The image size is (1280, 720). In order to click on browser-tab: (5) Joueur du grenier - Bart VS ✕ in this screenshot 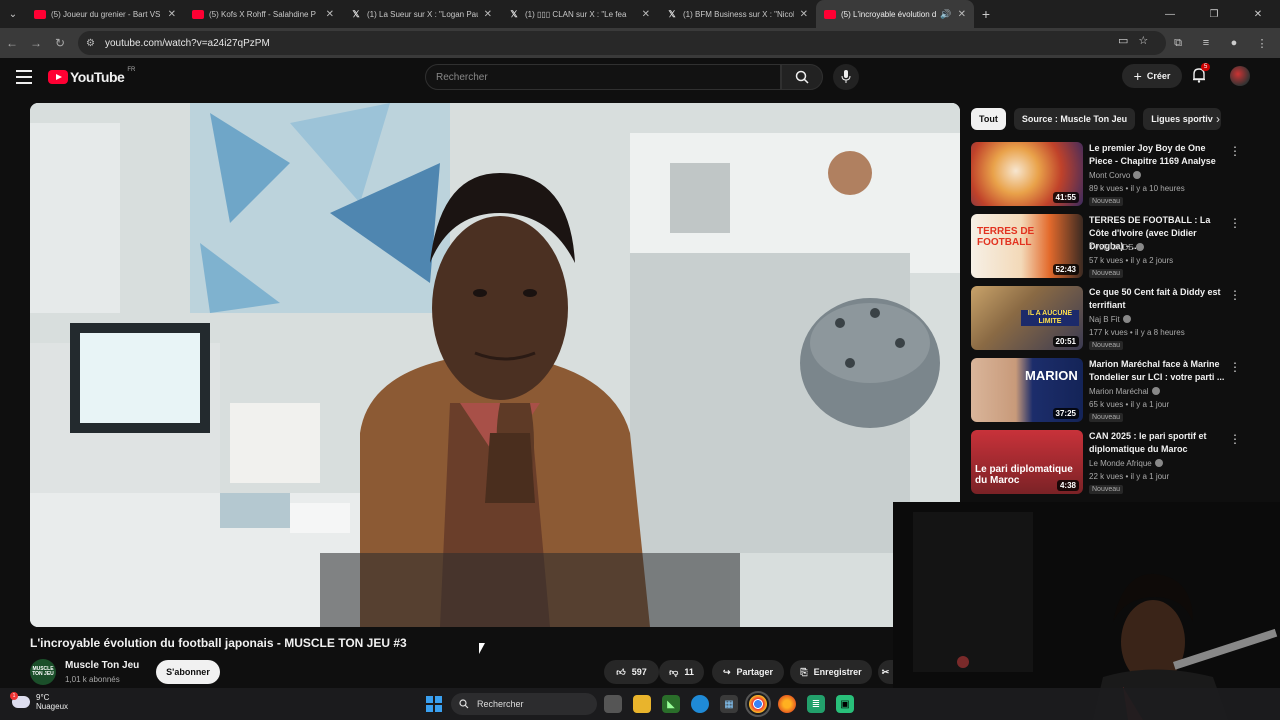, I will do `click(105, 14)`.